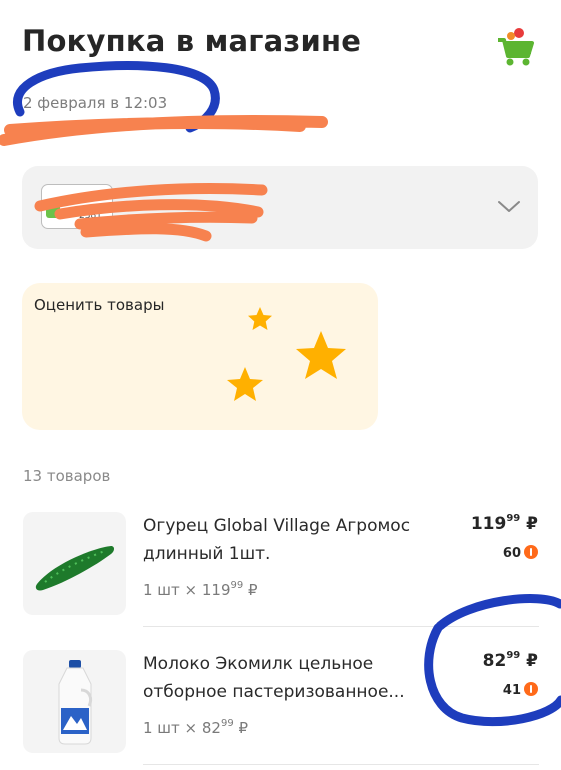 The height and width of the screenshot is (770, 561). What do you see at coordinates (258, 664) in the screenshot?
I see `product-name-line1: Молоко Экомилк цельное` at bounding box center [258, 664].